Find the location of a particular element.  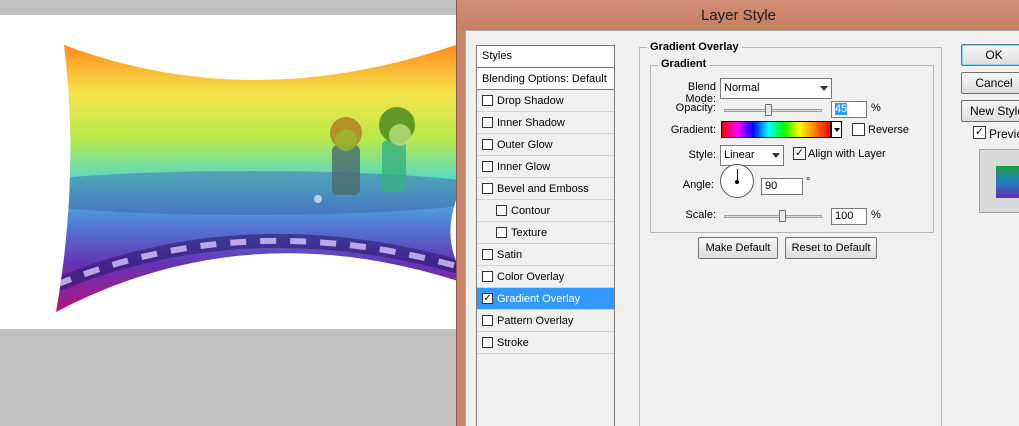

gradient-subgroup-title: Gradient is located at coordinates (684, 64).